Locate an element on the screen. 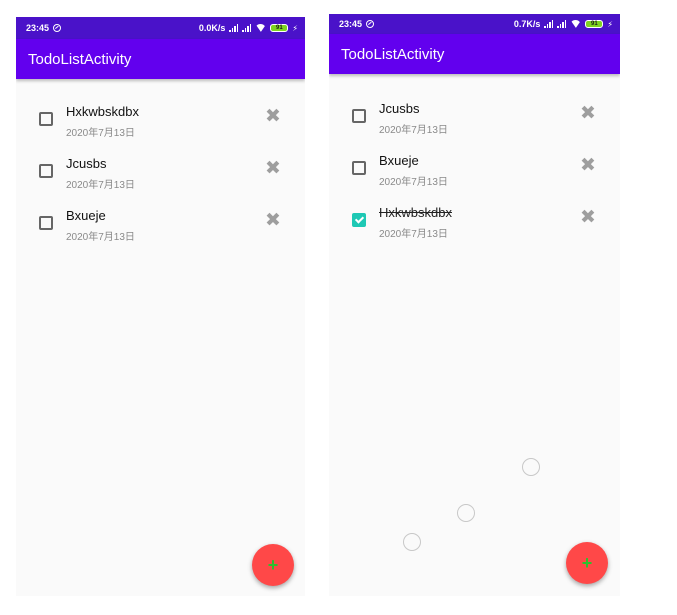 This screenshot has width=677, height=615. status-bar: 23:45 0.0K/s 91 ⚡ is located at coordinates (160, 28).